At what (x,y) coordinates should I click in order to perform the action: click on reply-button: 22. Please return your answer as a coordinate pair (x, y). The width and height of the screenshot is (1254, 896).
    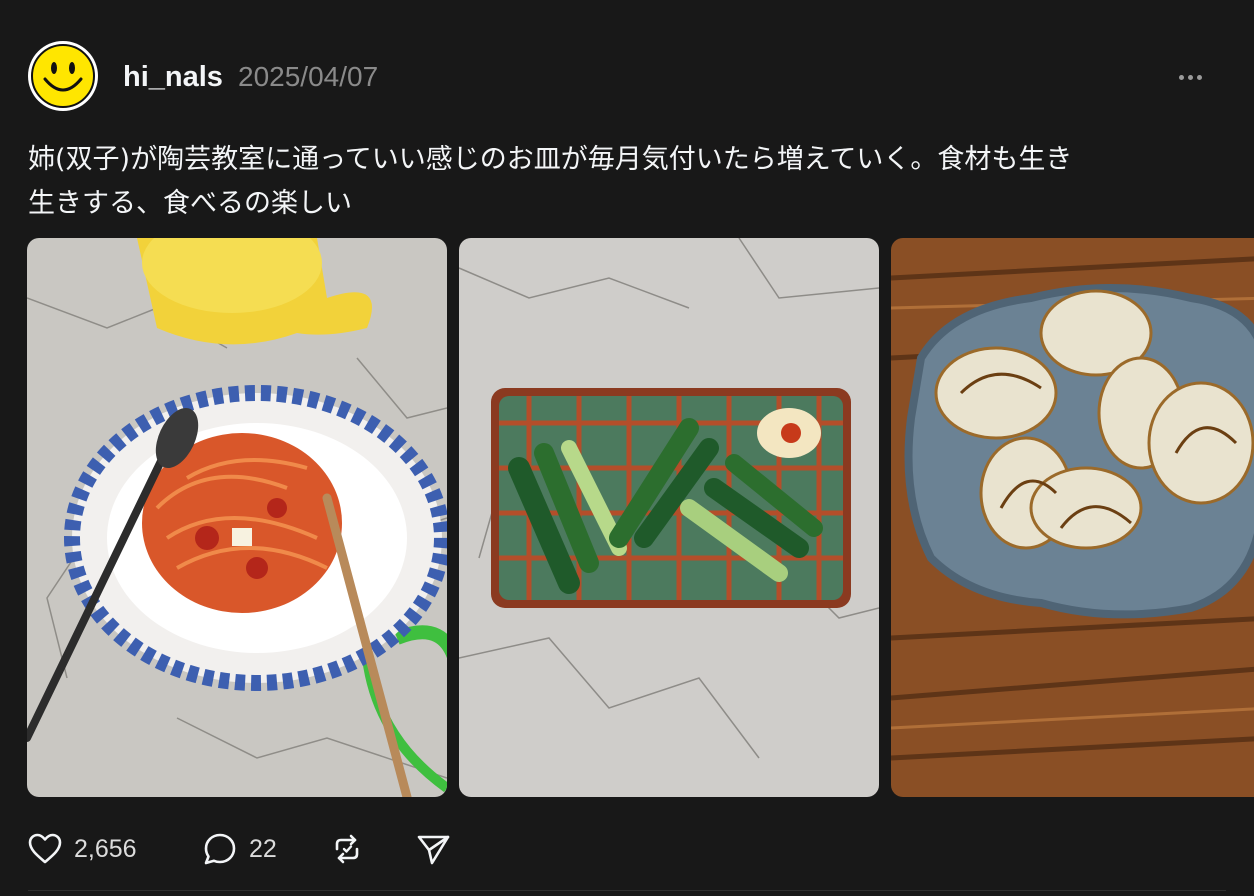
    Looking at the image, I should click on (239, 849).